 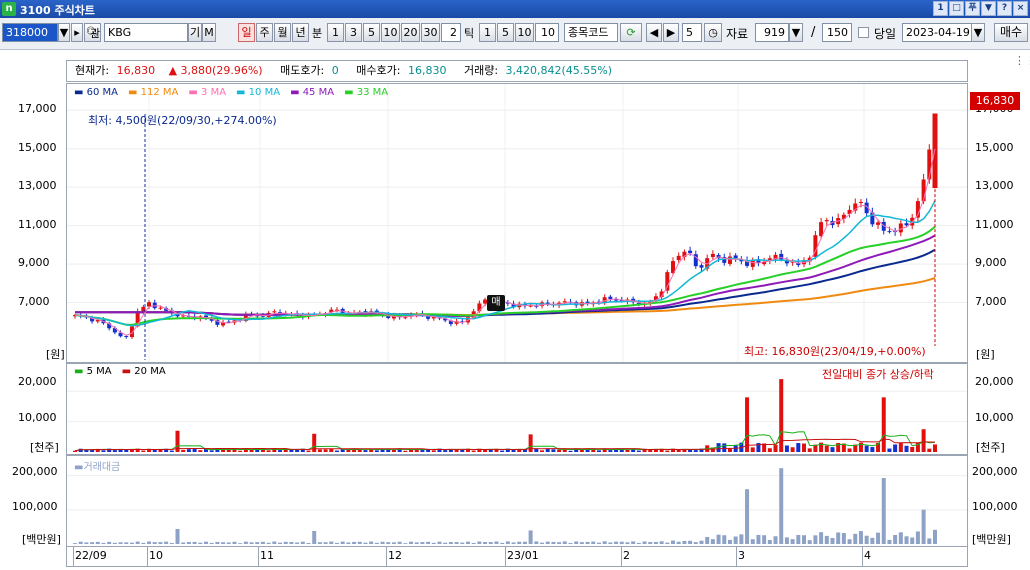 What do you see at coordinates (312, 92) in the screenshot?
I see `ma-legend-item: ▬ 45 MA` at bounding box center [312, 92].